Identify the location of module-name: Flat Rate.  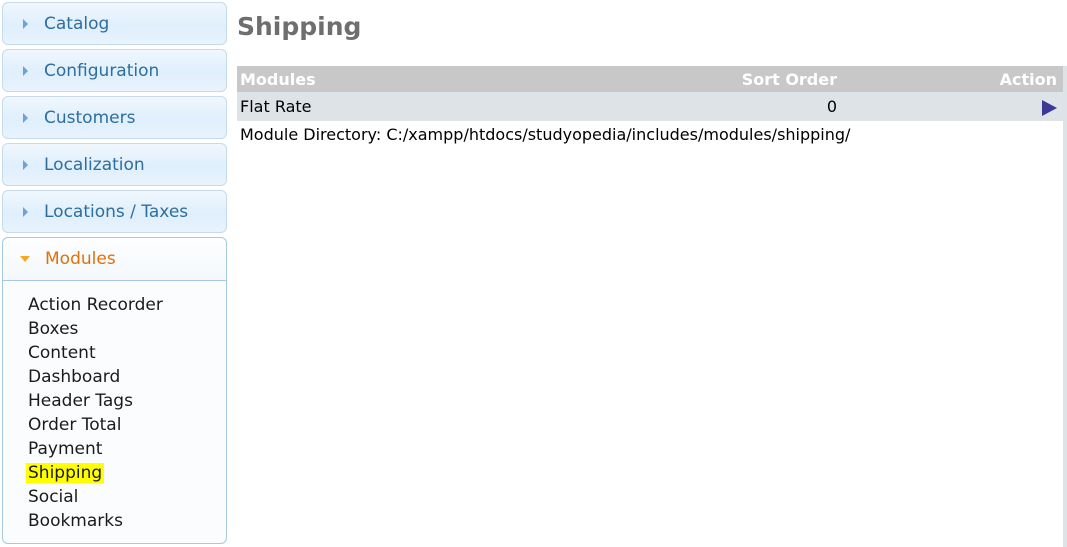
(276, 106).